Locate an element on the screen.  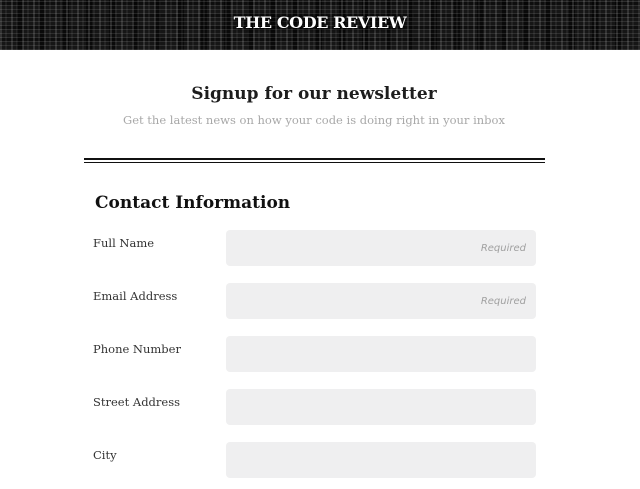
form-row-street: Street Address is located at coordinates (320, 407).